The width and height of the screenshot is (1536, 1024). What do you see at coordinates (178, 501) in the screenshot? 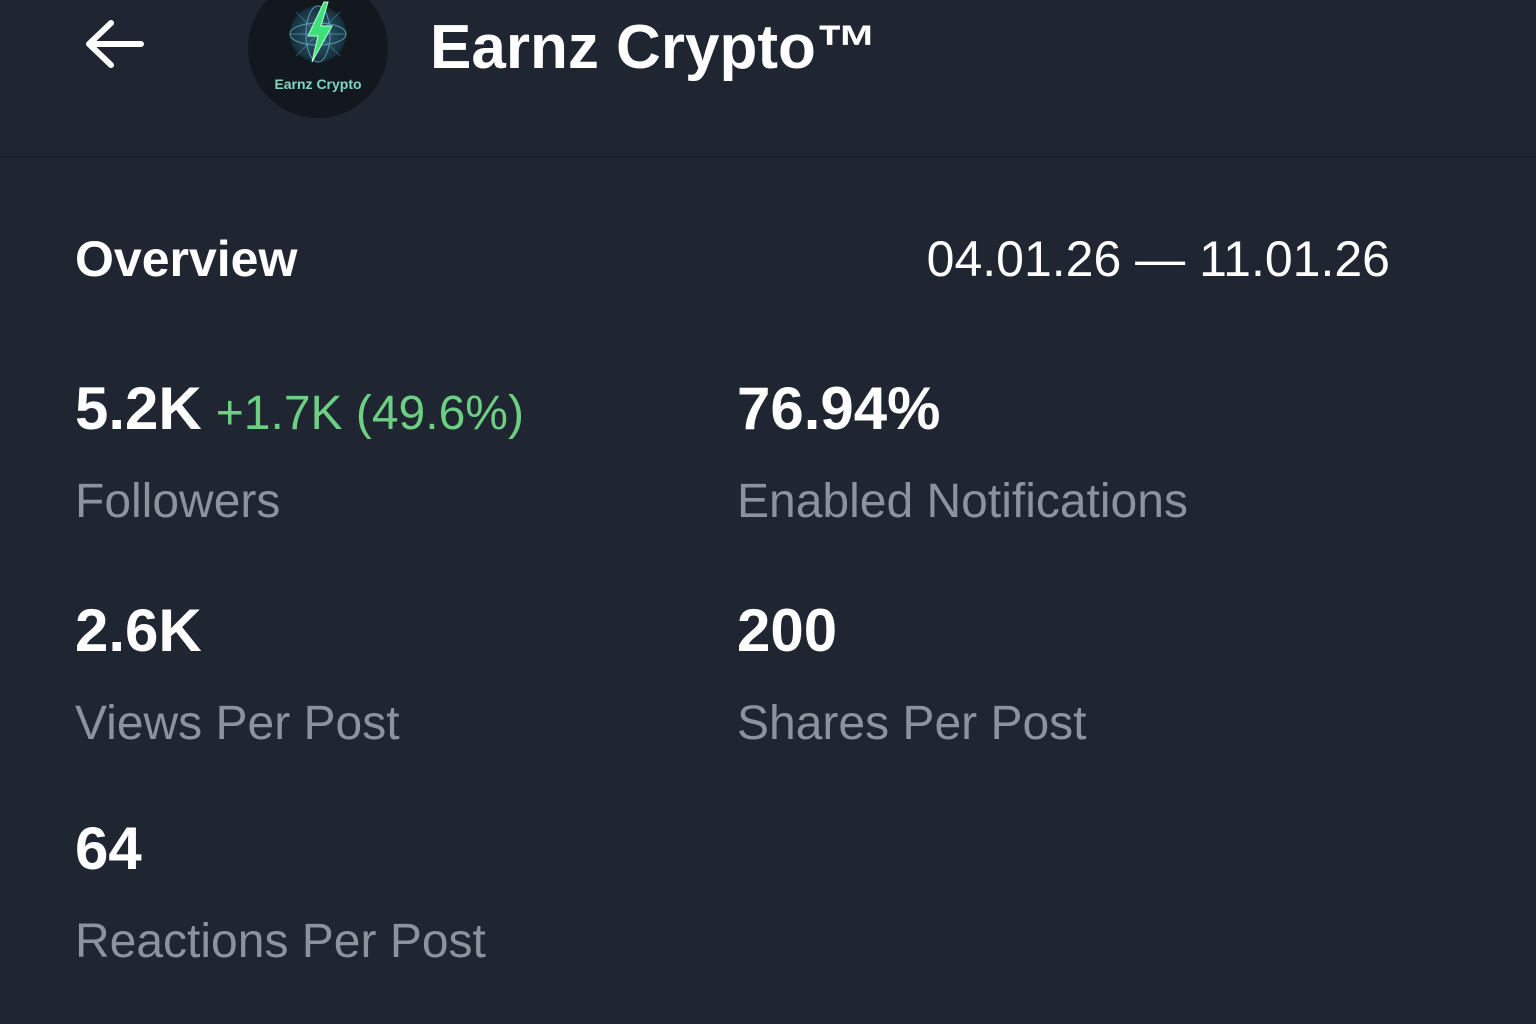
I see `followers-label: Followers` at bounding box center [178, 501].